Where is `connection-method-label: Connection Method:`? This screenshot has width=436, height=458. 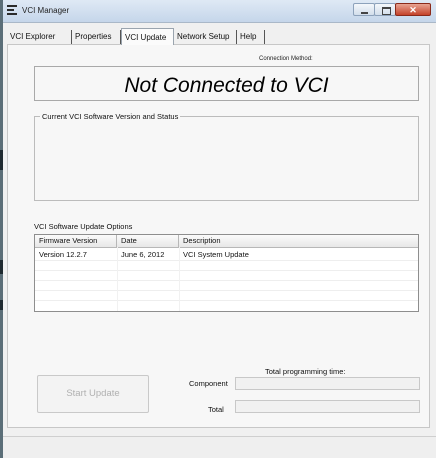 connection-method-label: Connection Method: is located at coordinates (286, 59).